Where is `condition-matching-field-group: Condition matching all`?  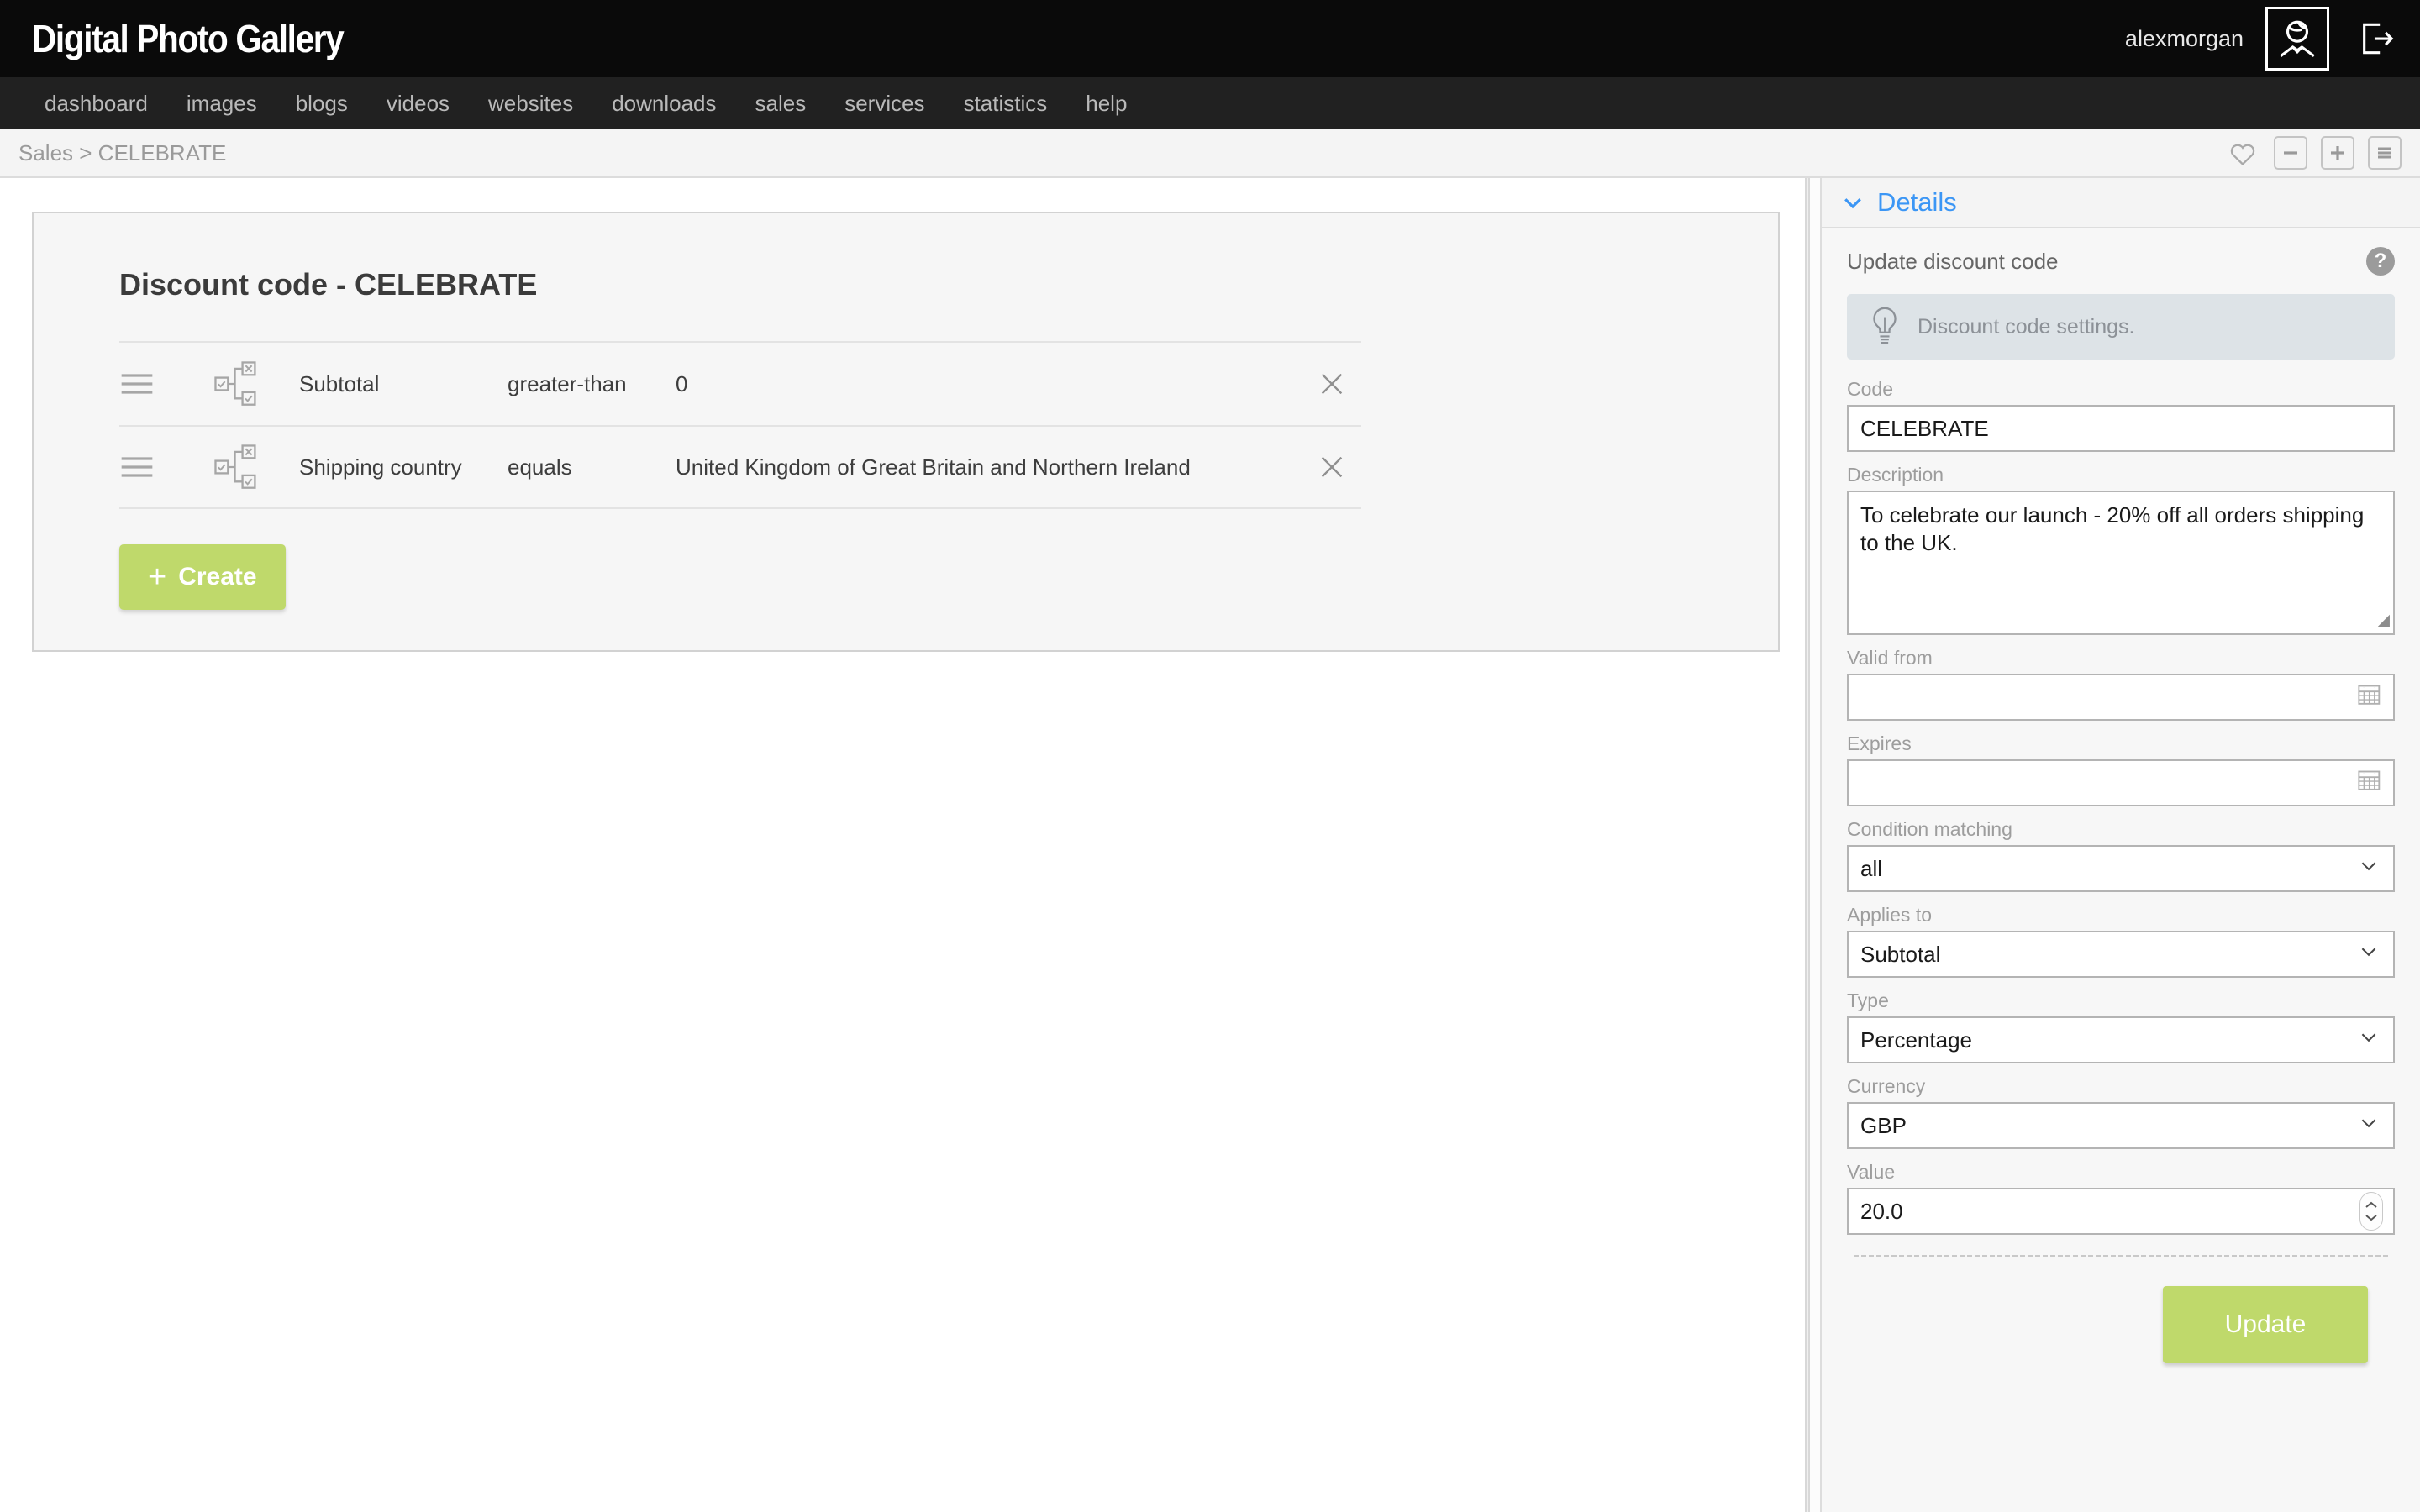 condition-matching-field-group: Condition matching all is located at coordinates (2121, 855).